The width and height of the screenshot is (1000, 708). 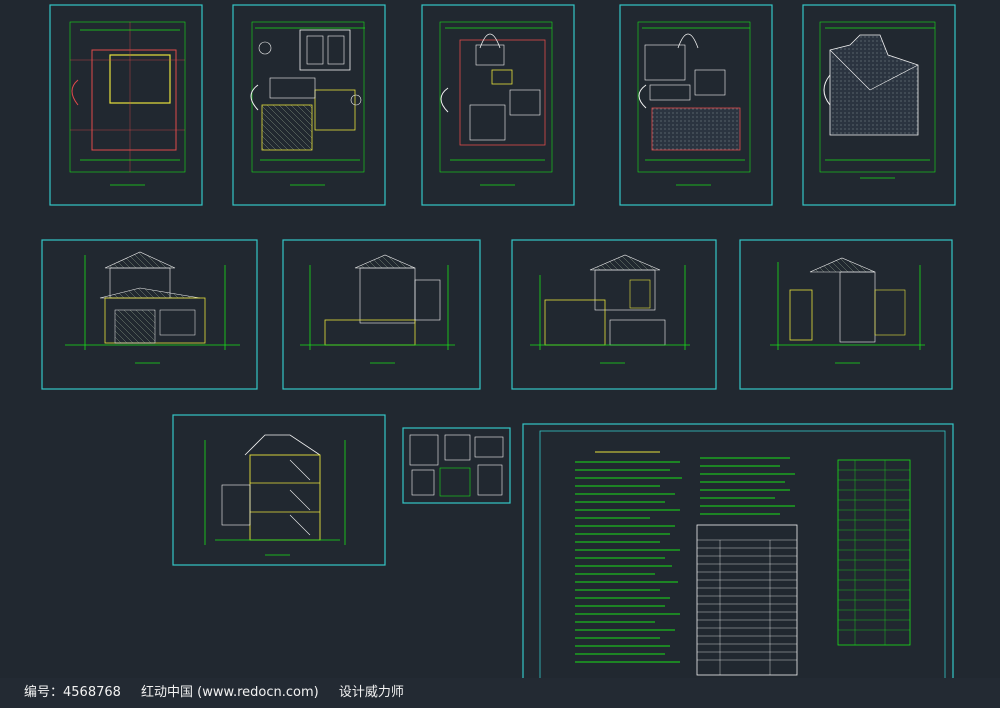 What do you see at coordinates (72, 692) in the screenshot?
I see `image-id-label: 编号：4568768` at bounding box center [72, 692].